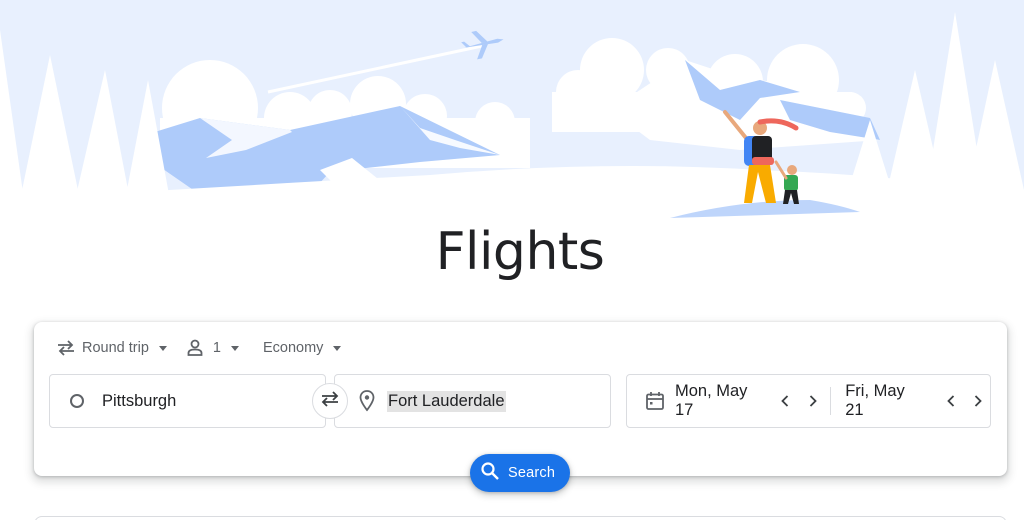 The width and height of the screenshot is (1024, 520). I want to click on trip-type-dropdown: Round trip, so click(111, 348).